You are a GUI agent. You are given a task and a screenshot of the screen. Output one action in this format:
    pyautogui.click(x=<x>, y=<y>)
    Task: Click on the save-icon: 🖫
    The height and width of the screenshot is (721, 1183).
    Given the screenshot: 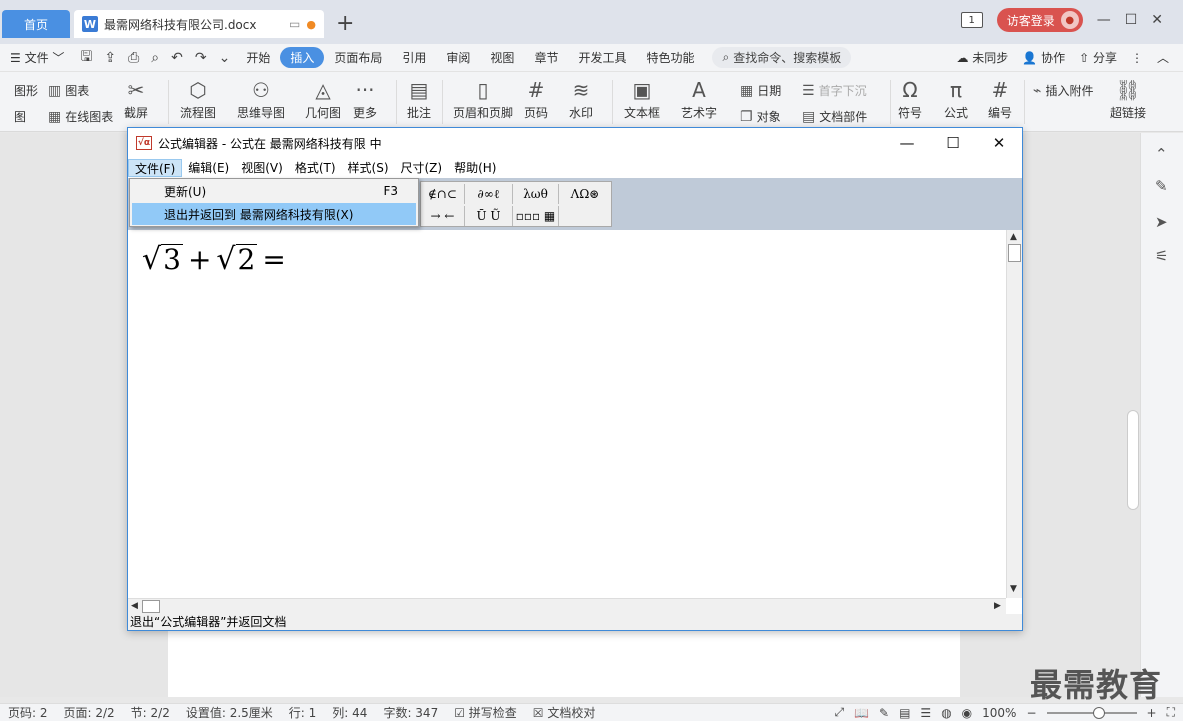 What is the action you would take?
    pyautogui.click(x=86, y=58)
    